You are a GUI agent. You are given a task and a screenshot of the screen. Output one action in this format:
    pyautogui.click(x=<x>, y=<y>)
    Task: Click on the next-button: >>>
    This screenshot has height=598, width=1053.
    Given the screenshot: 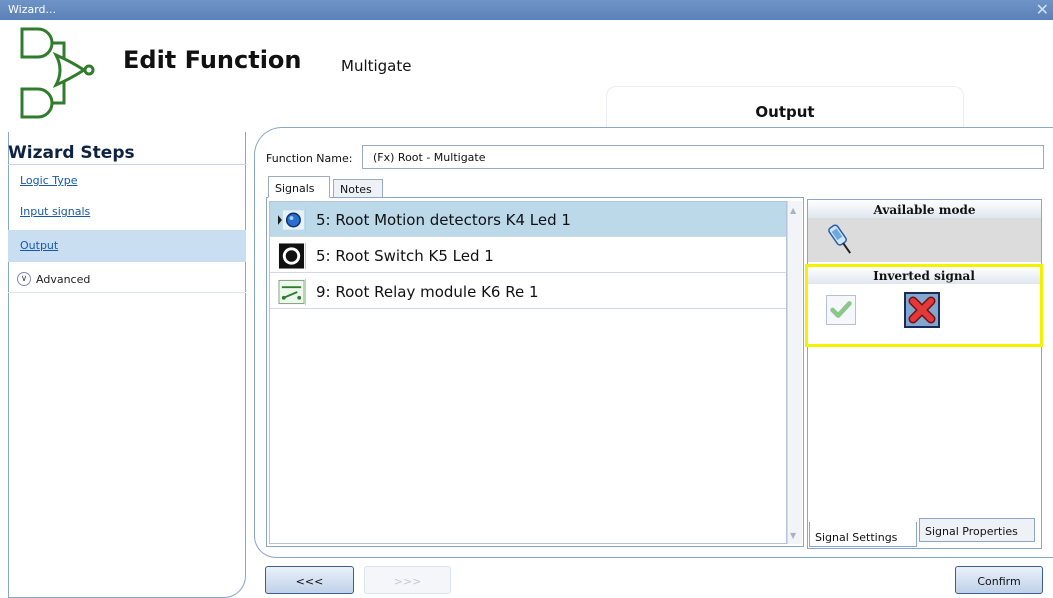 What is the action you would take?
    pyautogui.click(x=407, y=580)
    